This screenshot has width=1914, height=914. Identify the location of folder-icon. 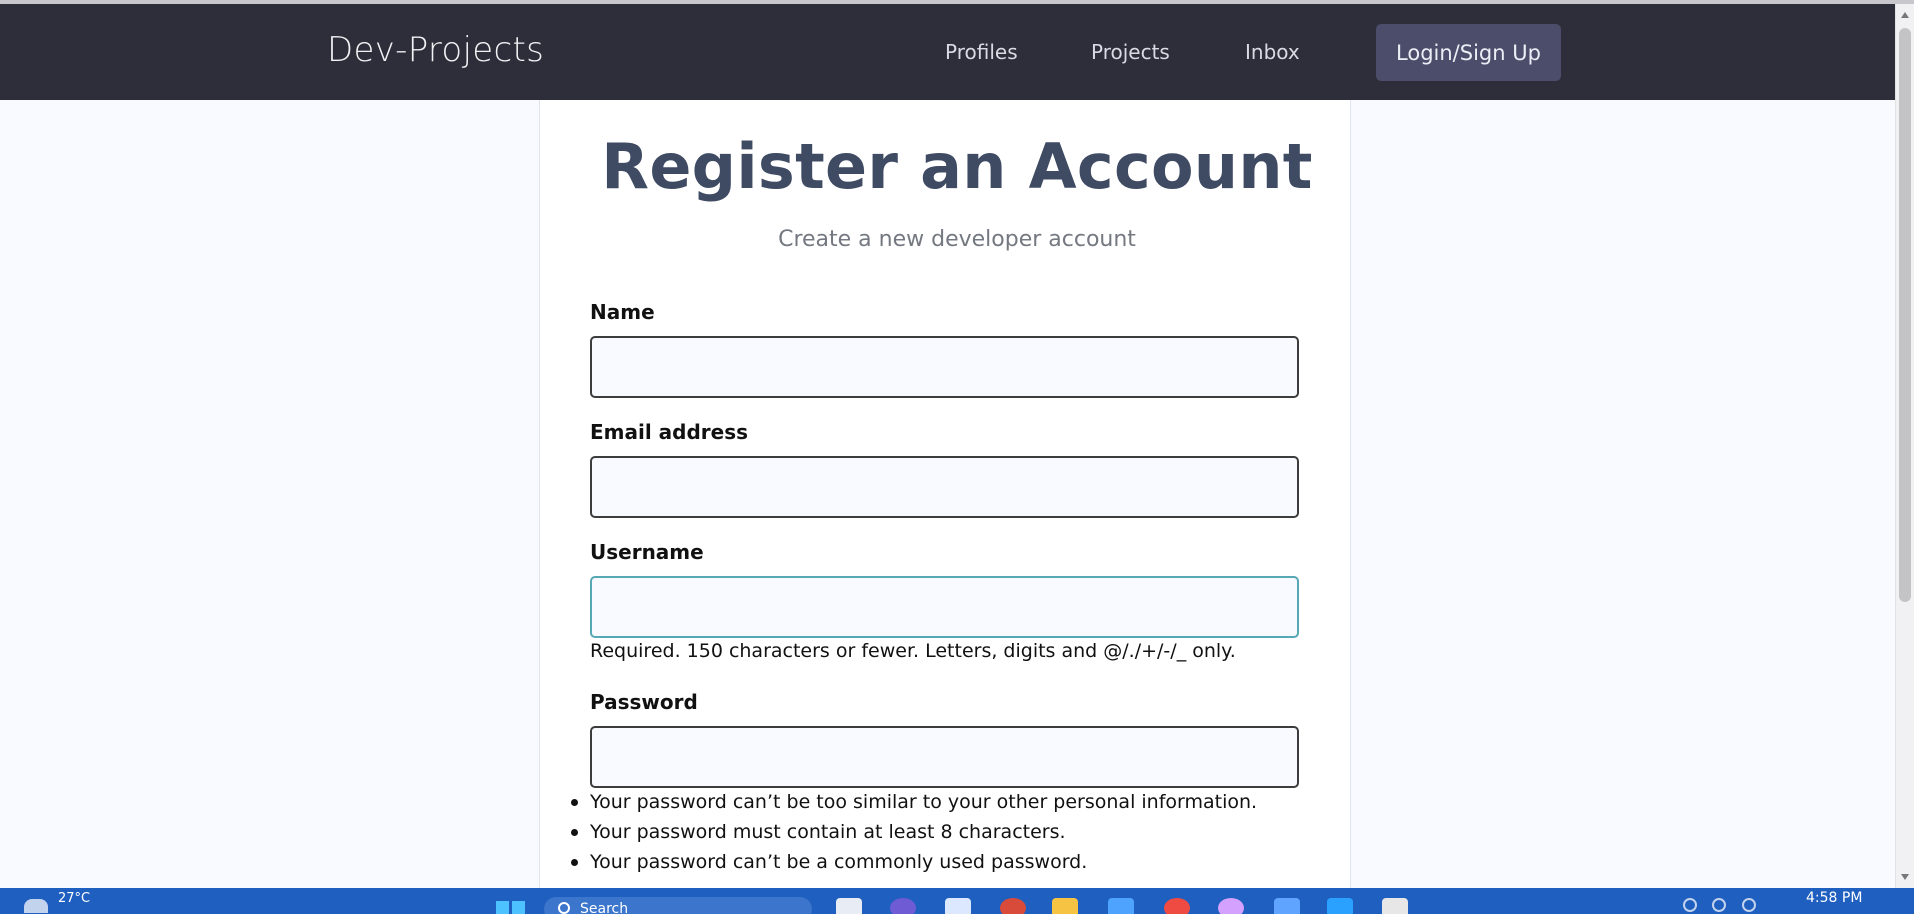
(1065, 906).